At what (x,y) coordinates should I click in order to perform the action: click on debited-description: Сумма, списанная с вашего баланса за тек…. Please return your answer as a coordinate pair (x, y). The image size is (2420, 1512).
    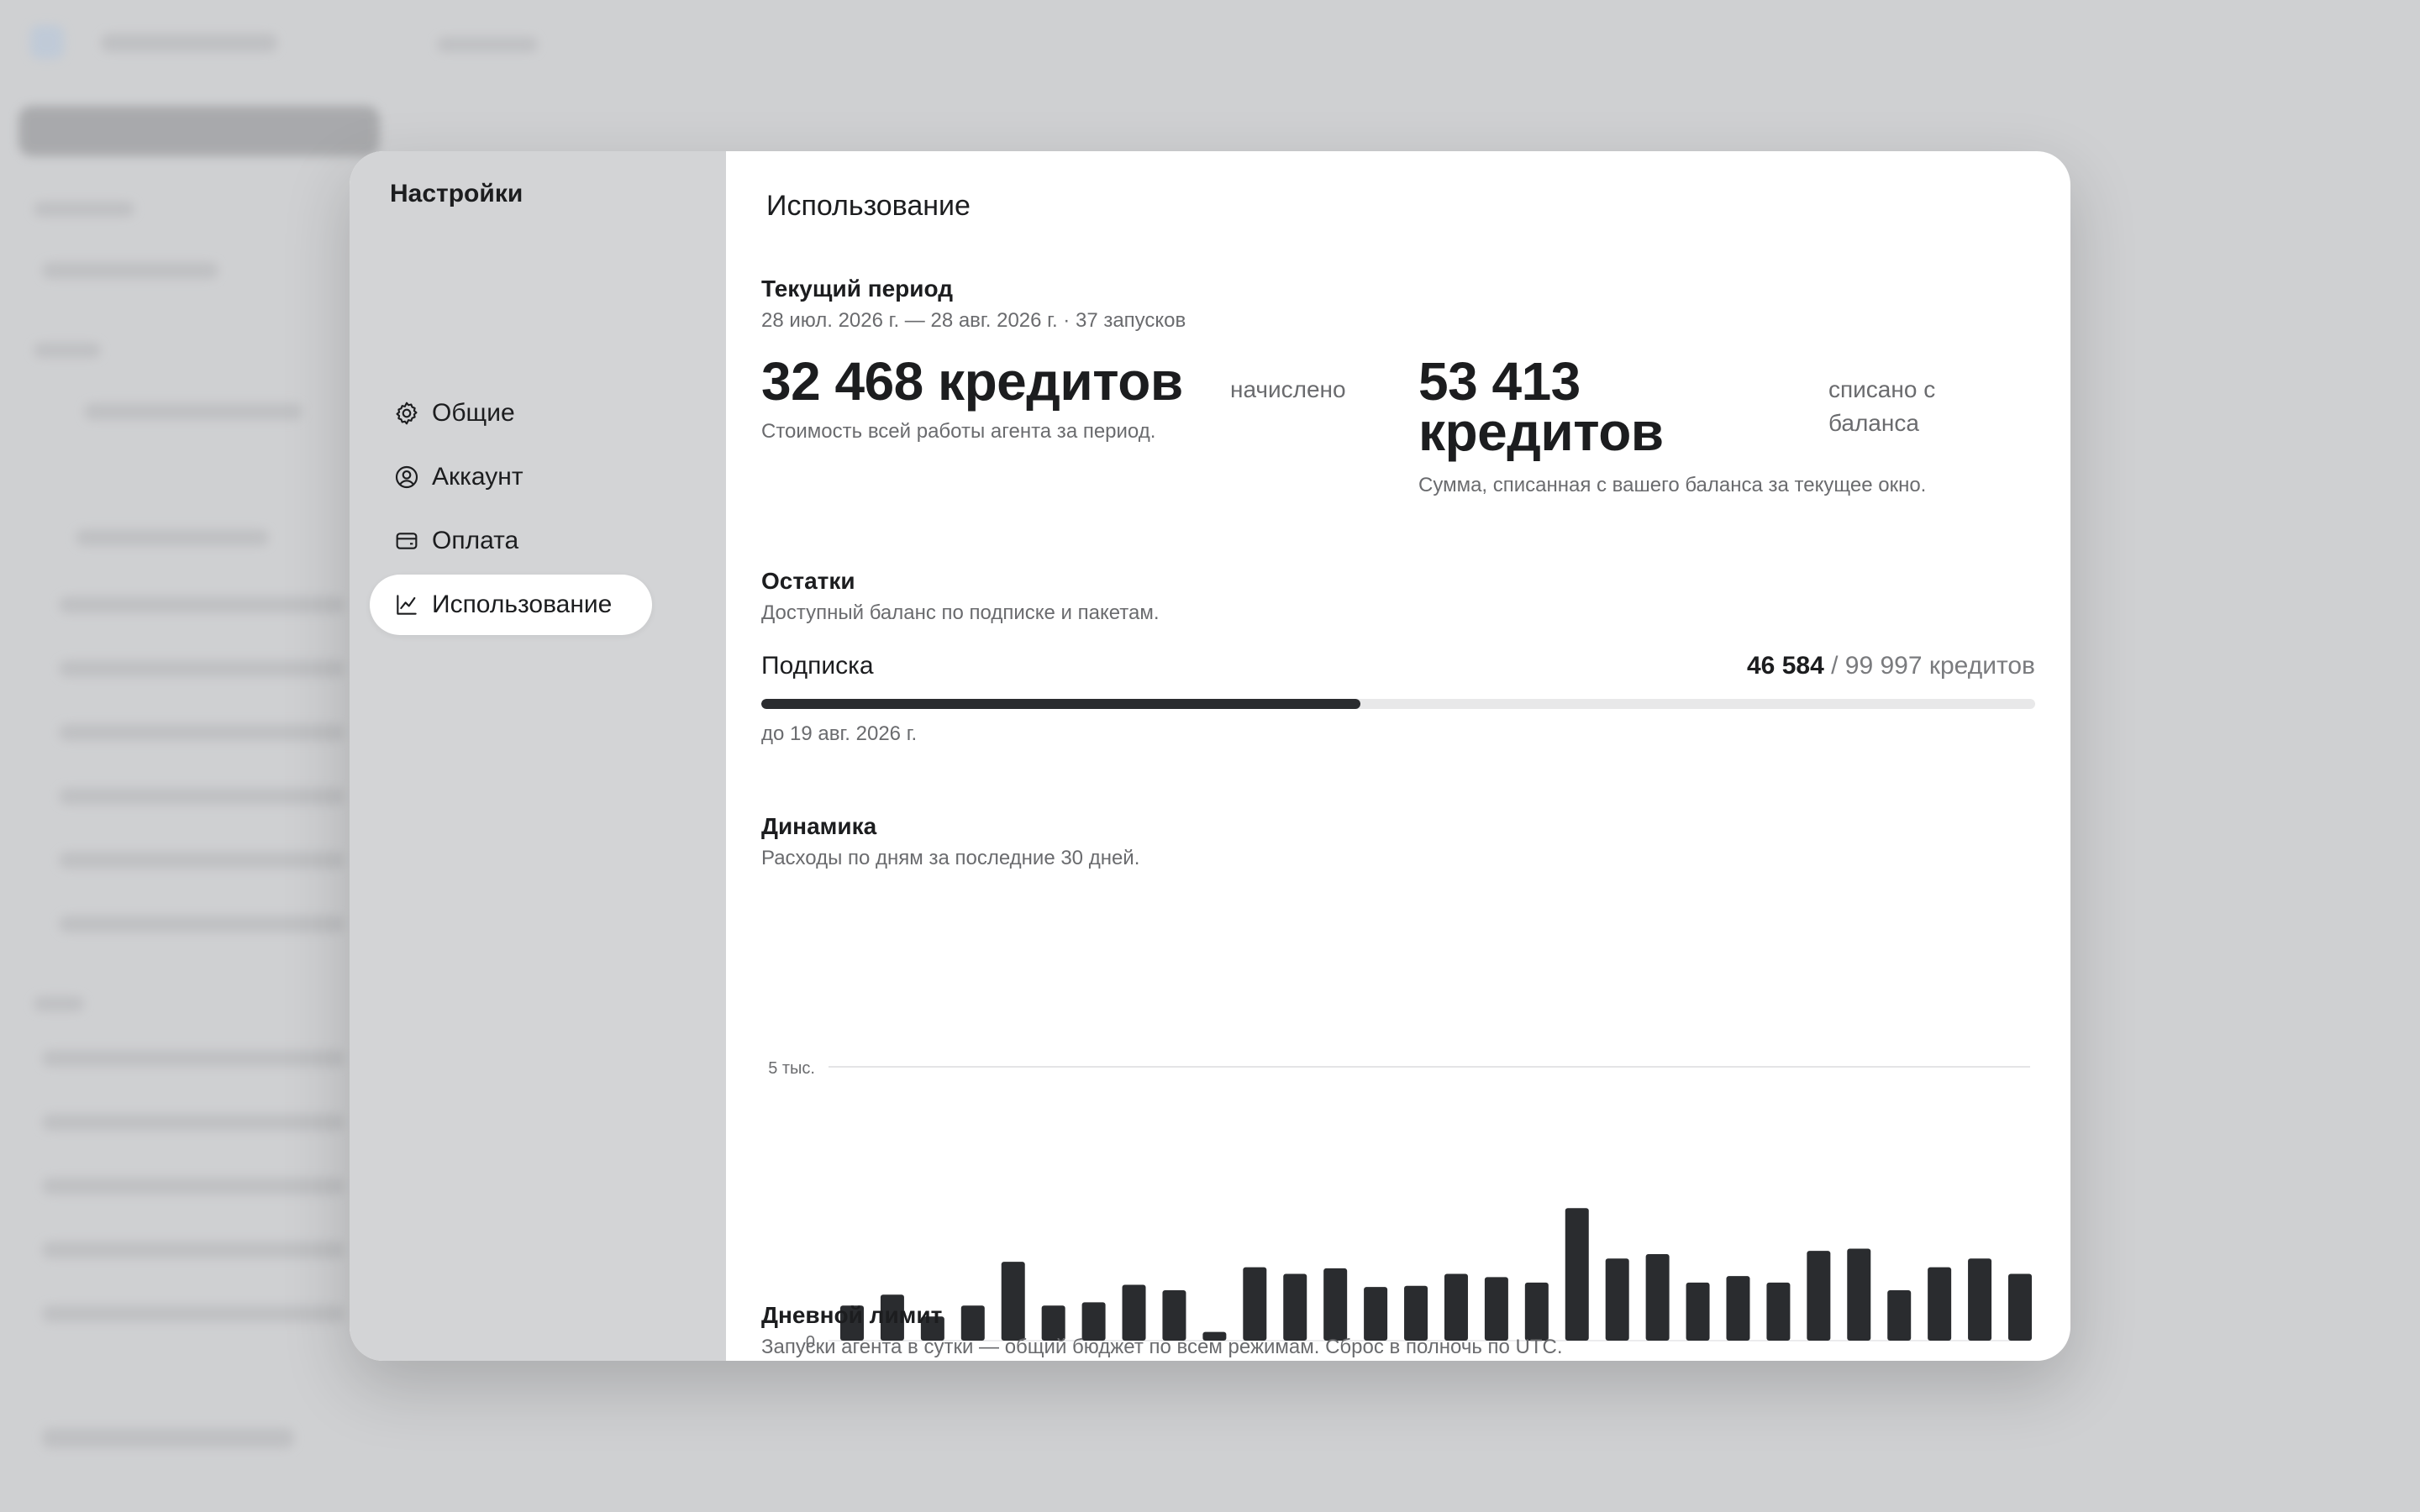
    Looking at the image, I should click on (1673, 485).